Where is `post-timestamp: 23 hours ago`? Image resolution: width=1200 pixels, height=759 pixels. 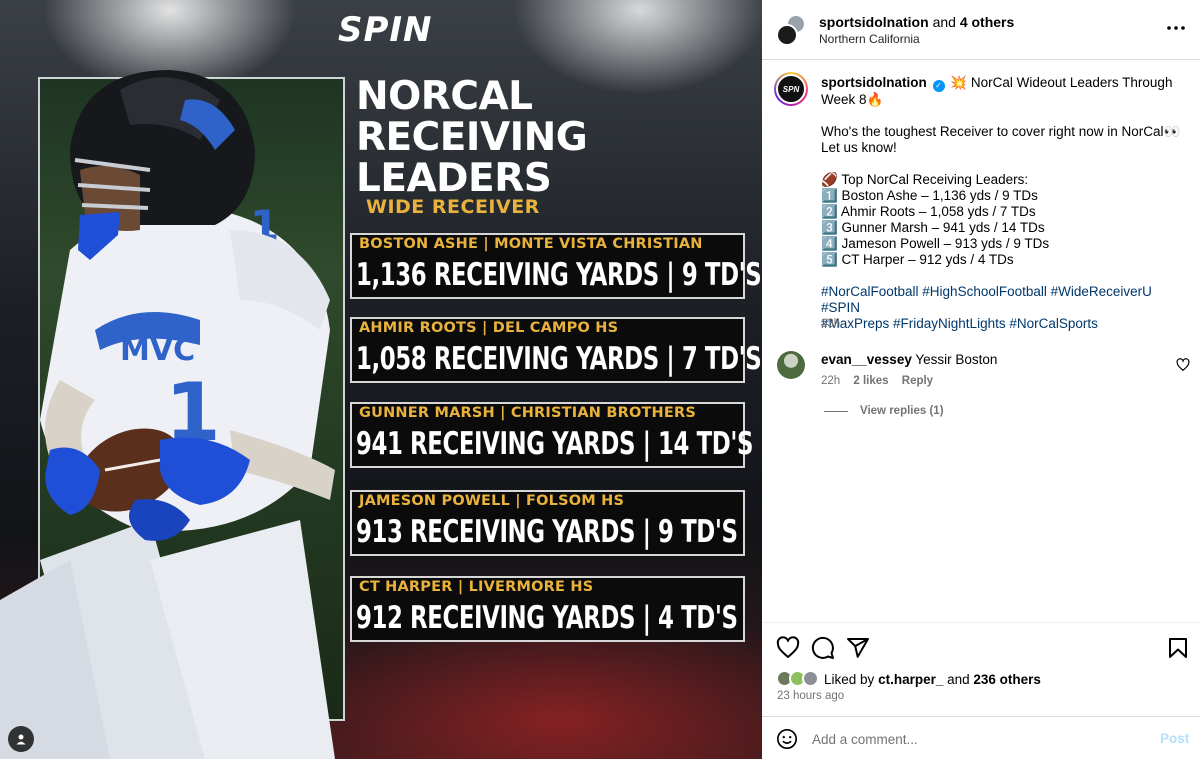
post-timestamp: 23 hours ago is located at coordinates (810, 696).